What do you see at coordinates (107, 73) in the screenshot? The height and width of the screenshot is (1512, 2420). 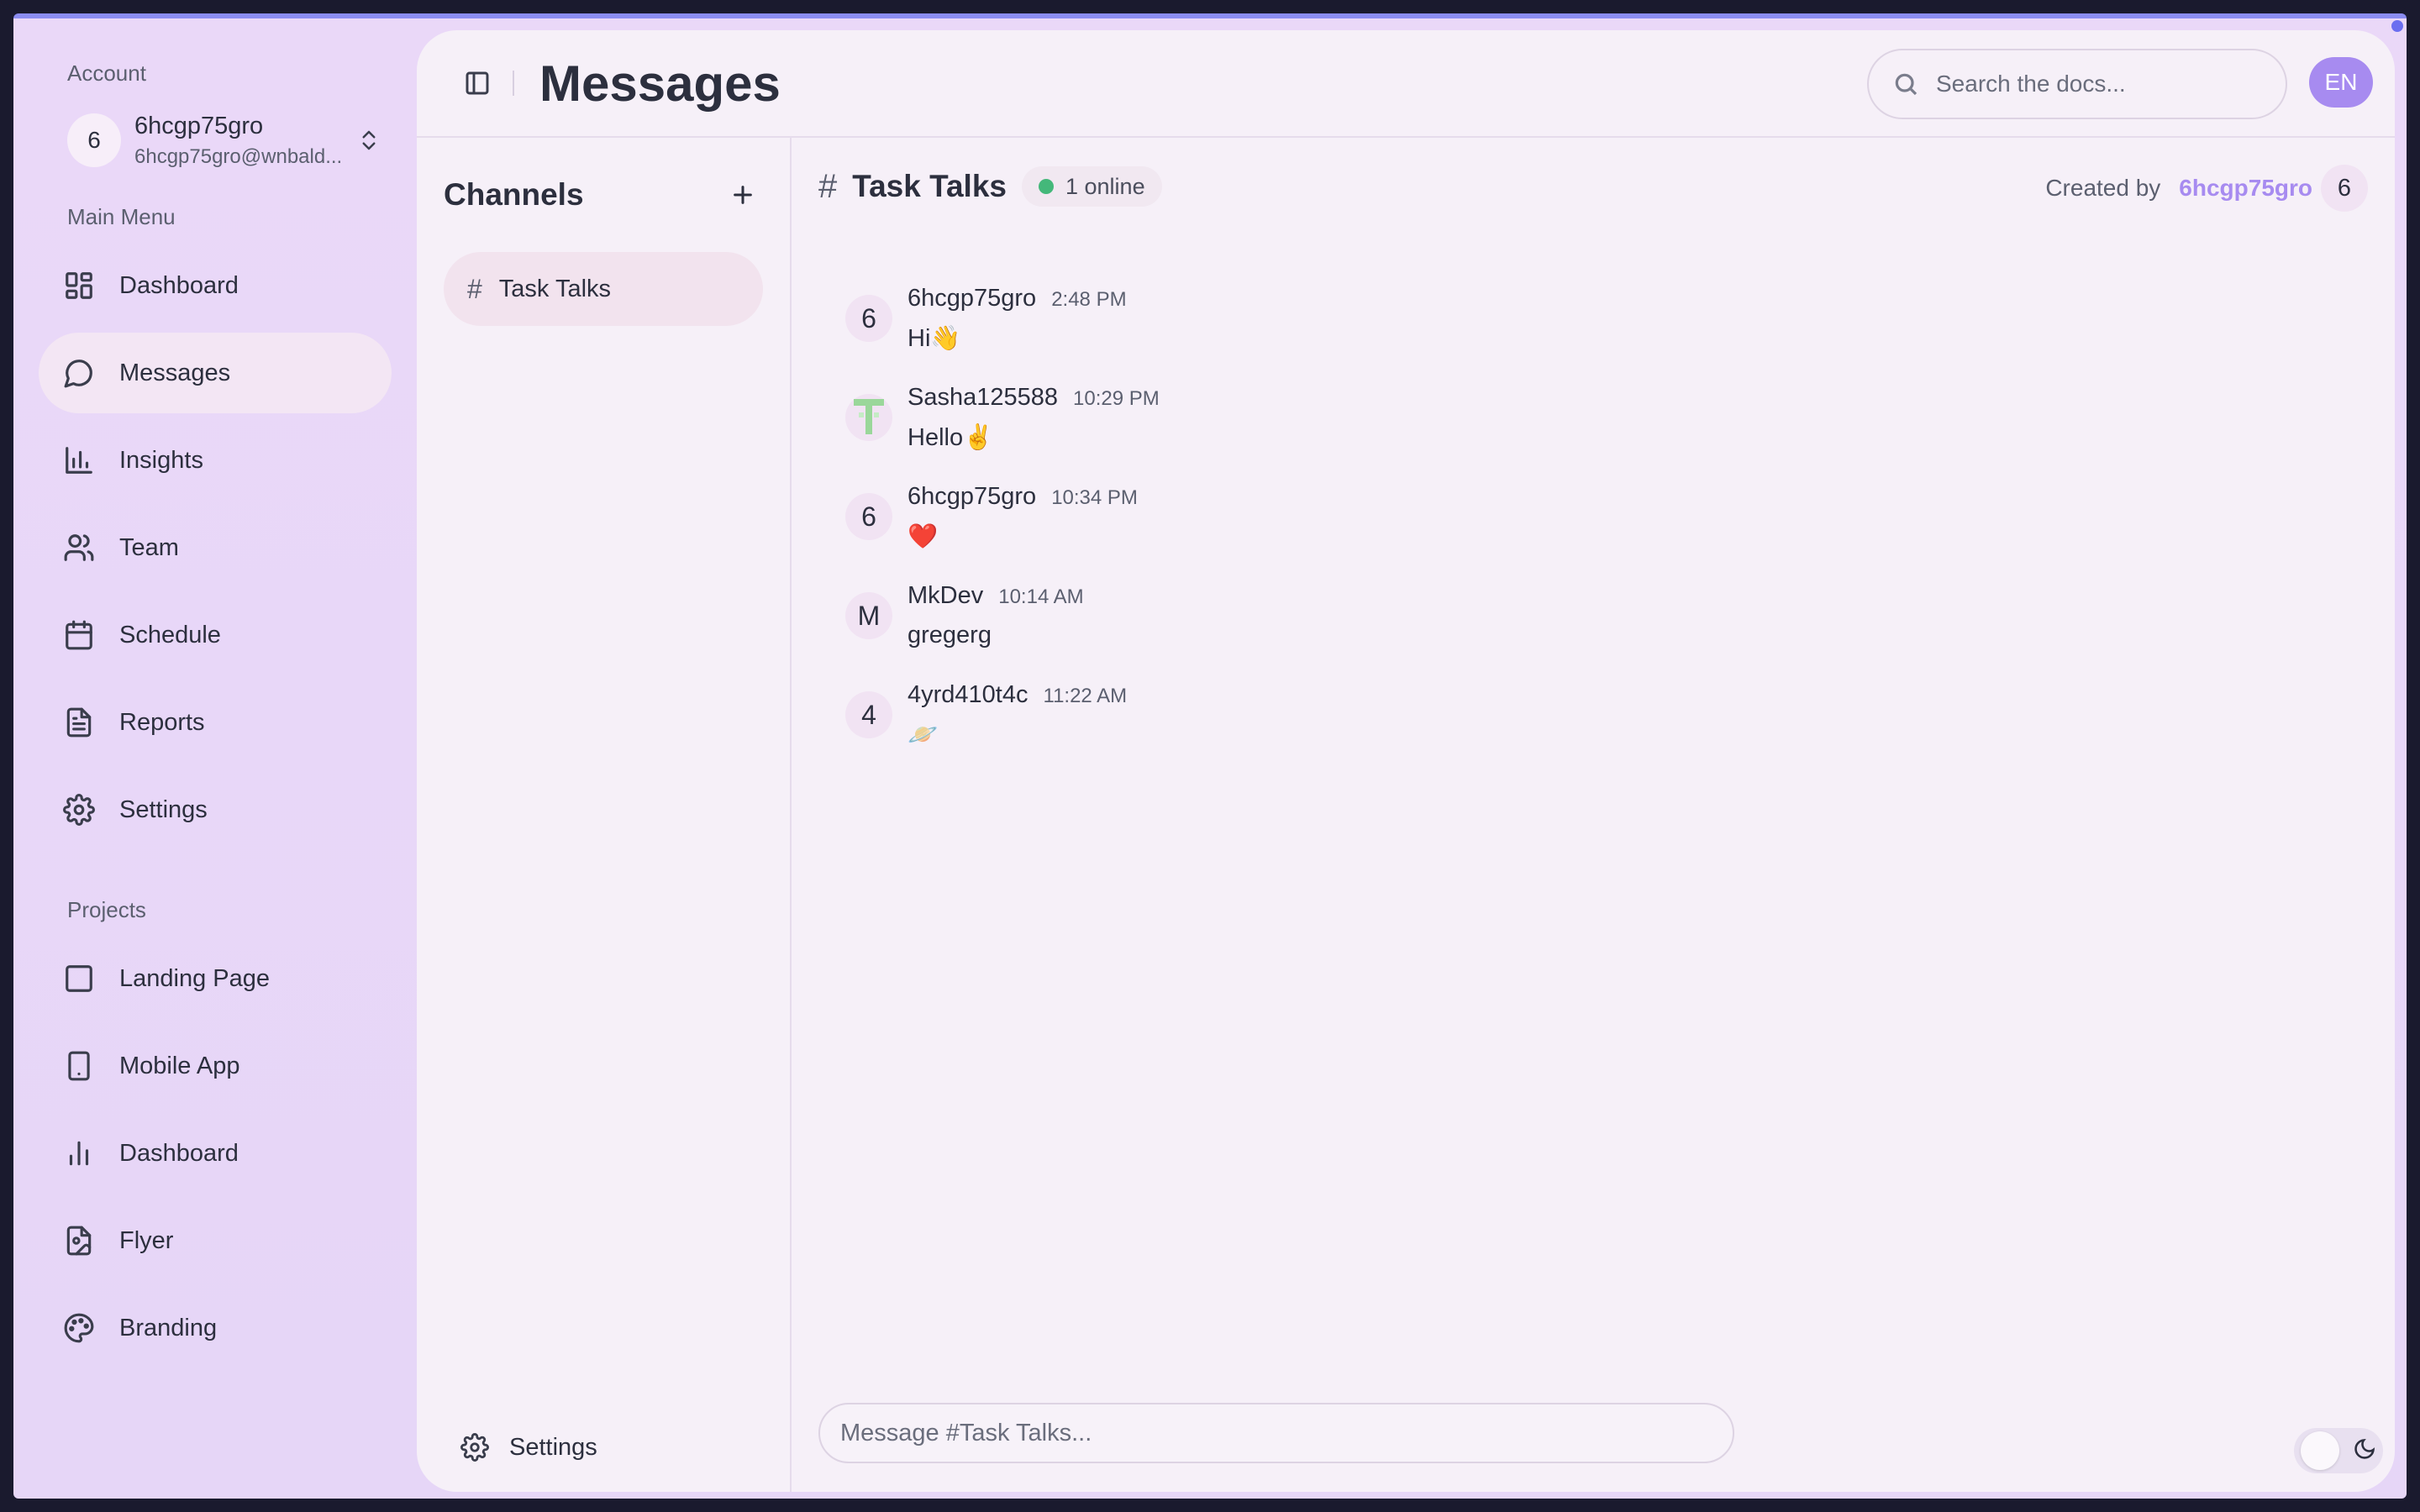 I see `account-section-label: Account` at bounding box center [107, 73].